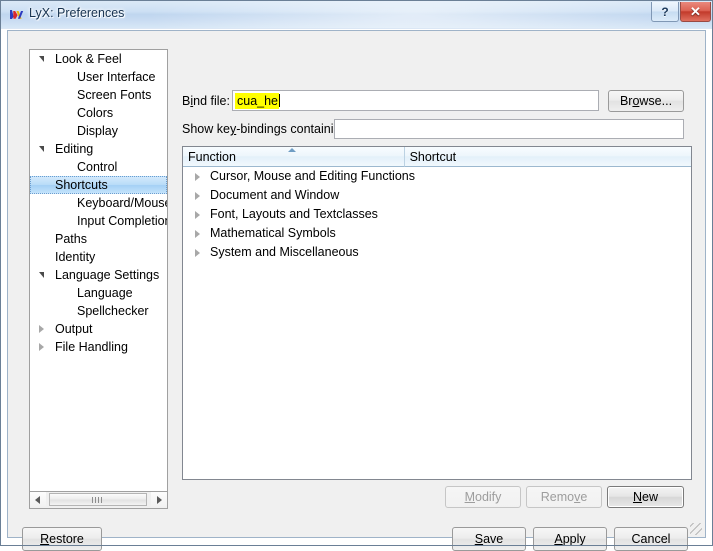  What do you see at coordinates (294, 157) in the screenshot?
I see `column-header-function: Function` at bounding box center [294, 157].